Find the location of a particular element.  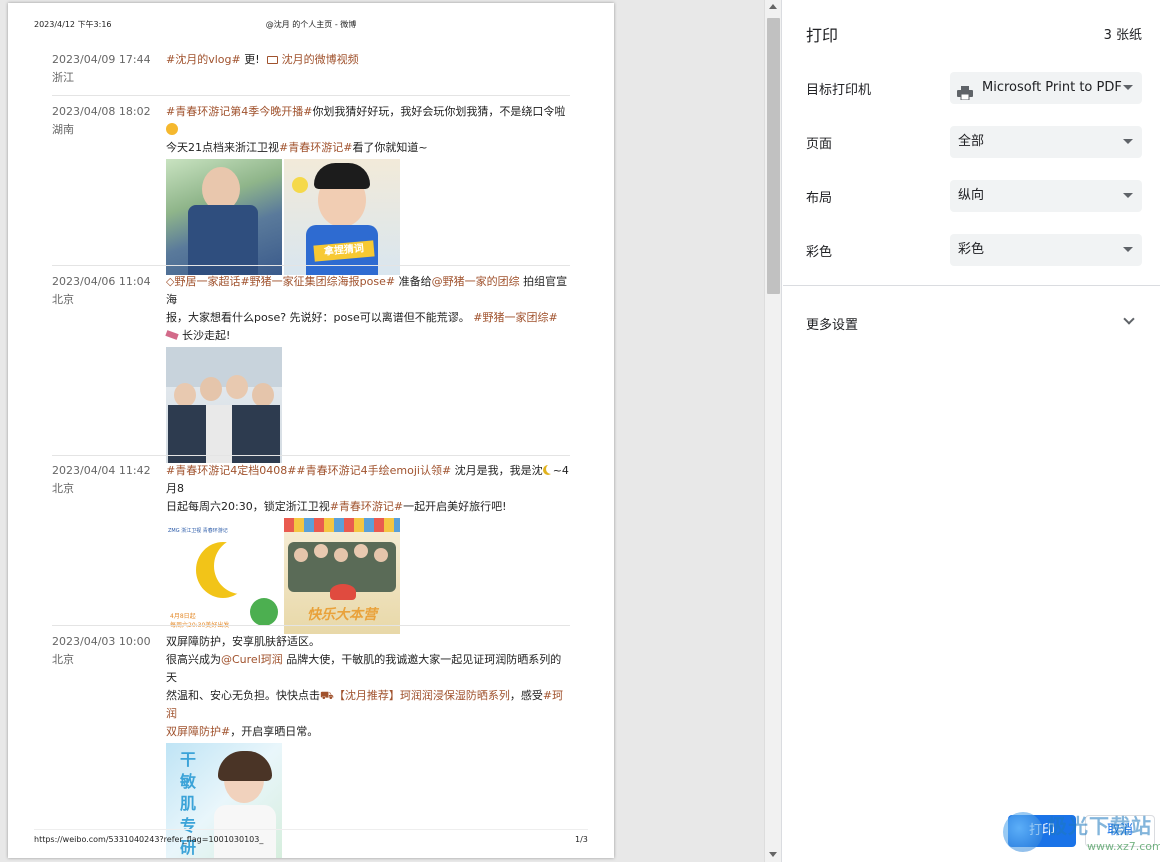

post-image-photo: 快乐大本营 is located at coordinates (342, 576).